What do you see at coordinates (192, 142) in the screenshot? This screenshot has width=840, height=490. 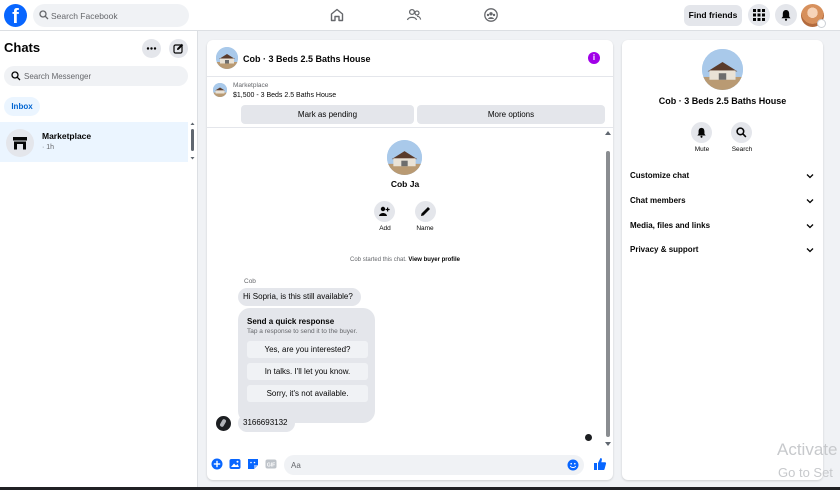 I see `sidebar-scrollbar` at bounding box center [192, 142].